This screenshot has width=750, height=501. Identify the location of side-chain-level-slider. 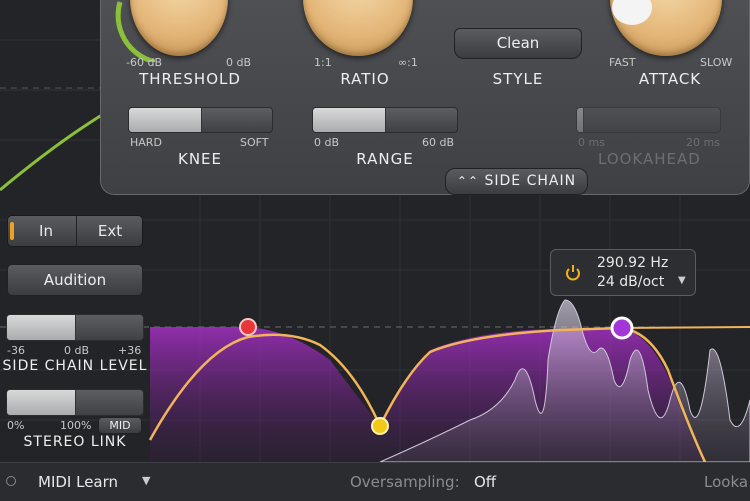
(75, 327).